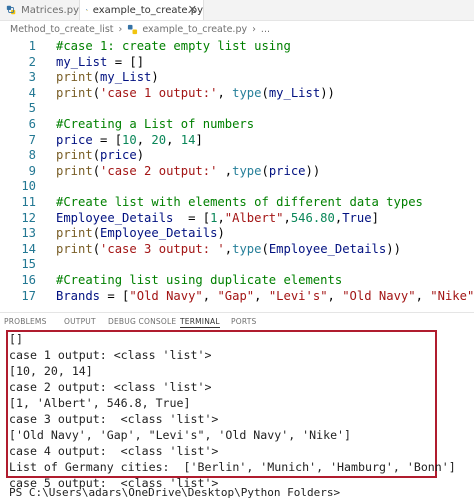 The image size is (474, 501). Describe the element at coordinates (100, 403) in the screenshot. I see `terminal-line: [1, 'Albert', 546.8, True]` at that location.